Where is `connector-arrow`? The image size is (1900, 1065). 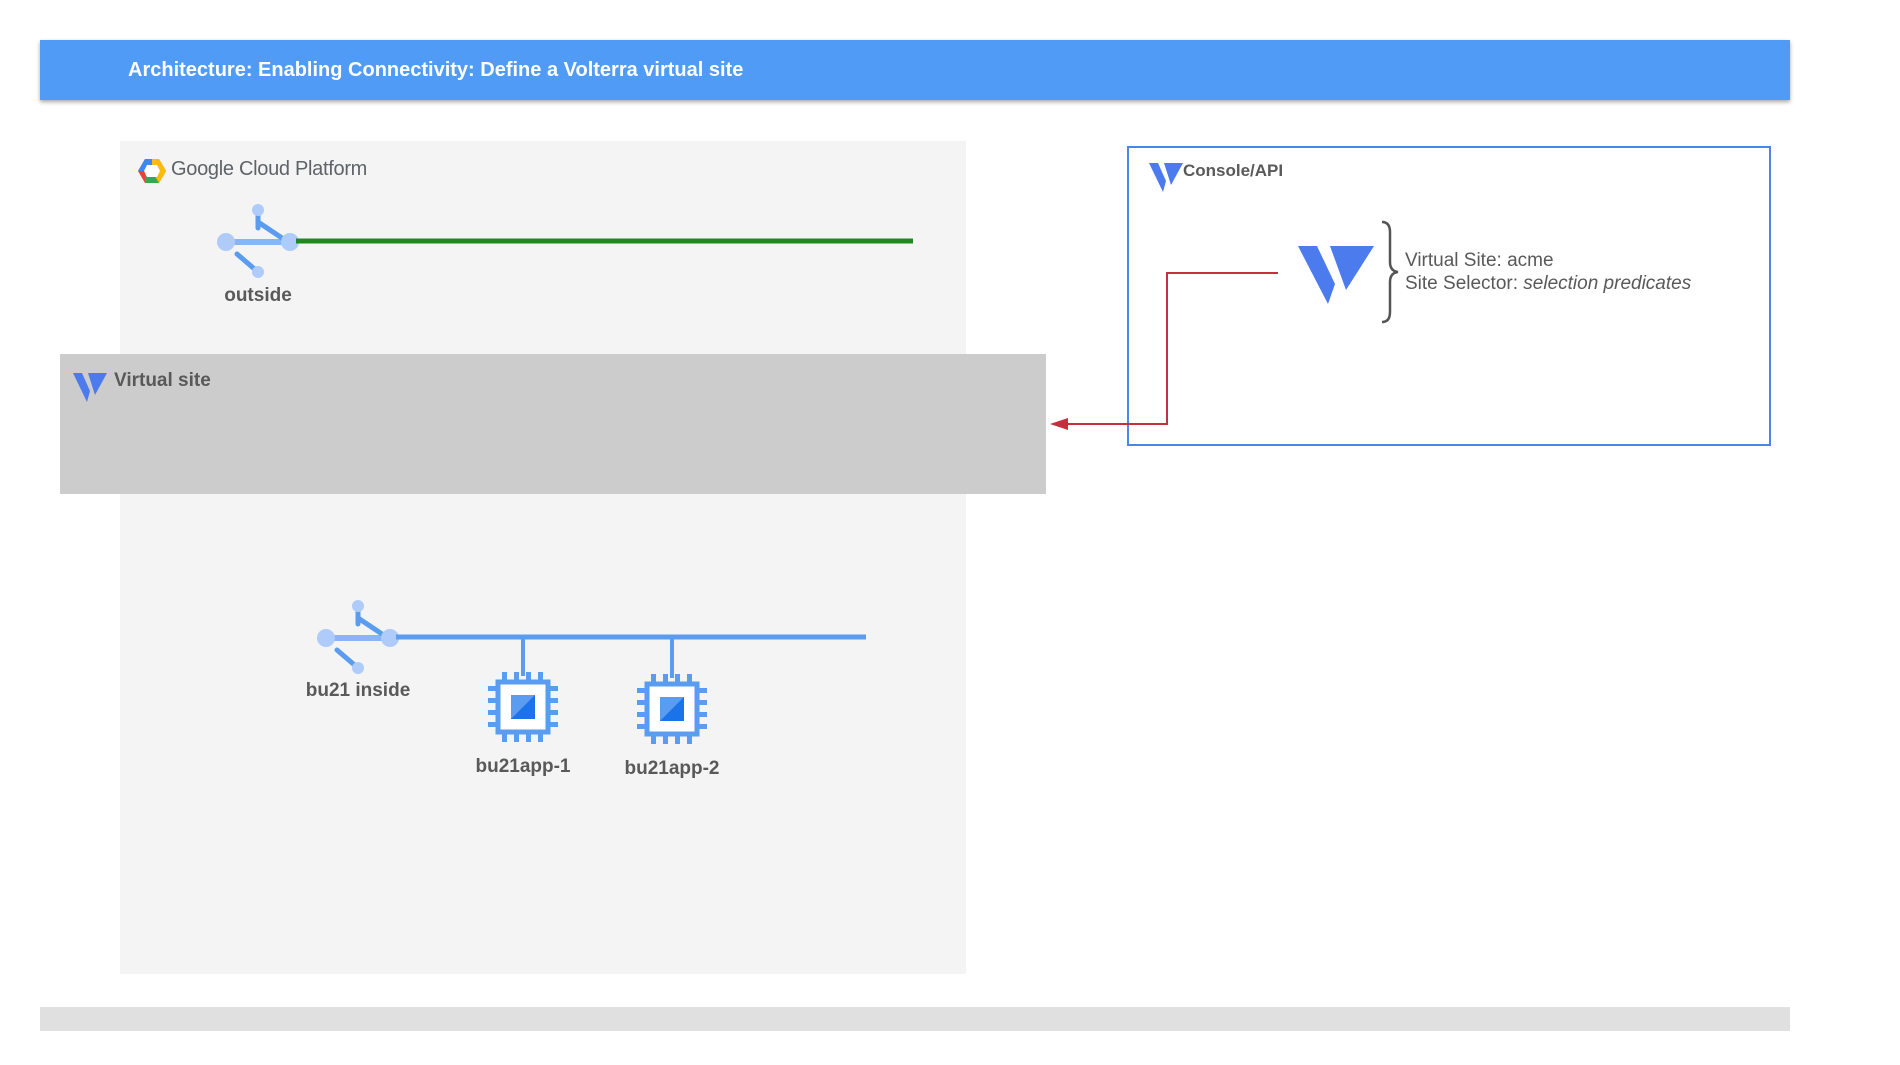
connector-arrow is located at coordinates (1164, 351).